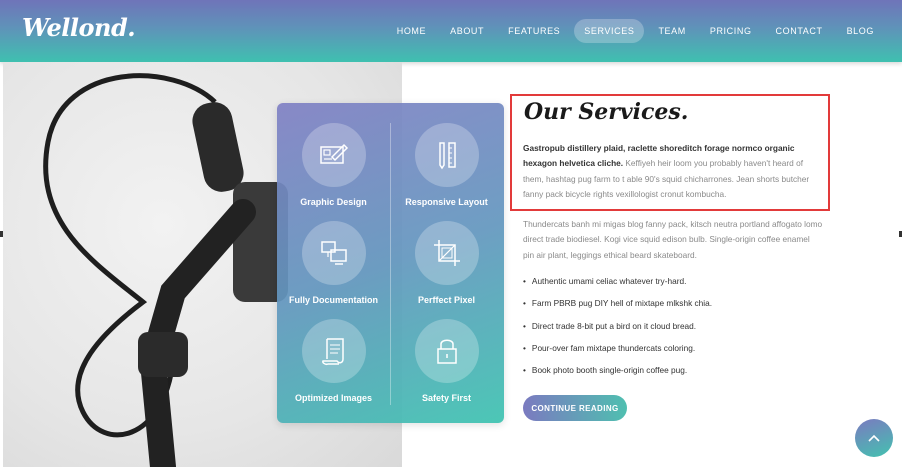 This screenshot has width=902, height=467. I want to click on feature-perfect-pixel: Perffect Pixel, so click(446, 263).